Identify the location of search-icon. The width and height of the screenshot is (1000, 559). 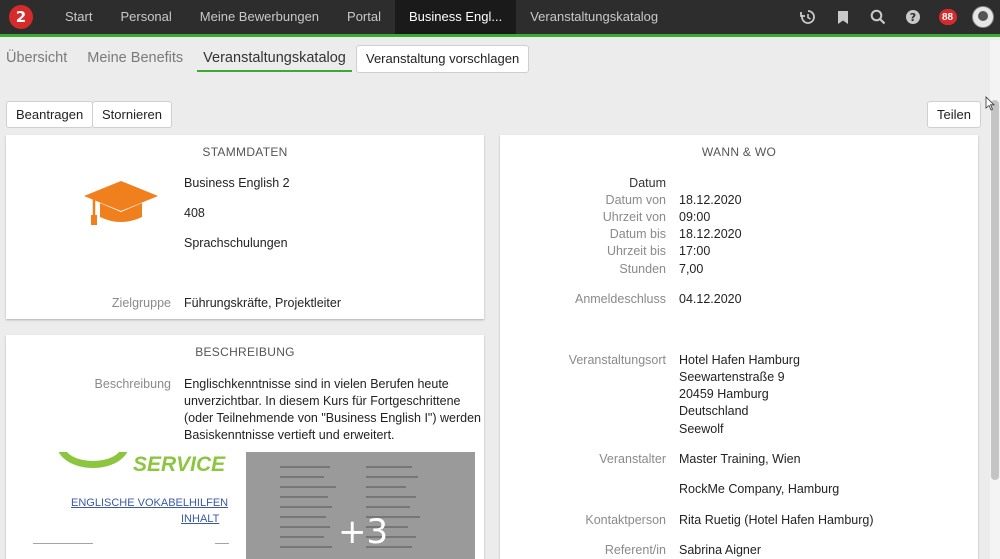
(877, 17).